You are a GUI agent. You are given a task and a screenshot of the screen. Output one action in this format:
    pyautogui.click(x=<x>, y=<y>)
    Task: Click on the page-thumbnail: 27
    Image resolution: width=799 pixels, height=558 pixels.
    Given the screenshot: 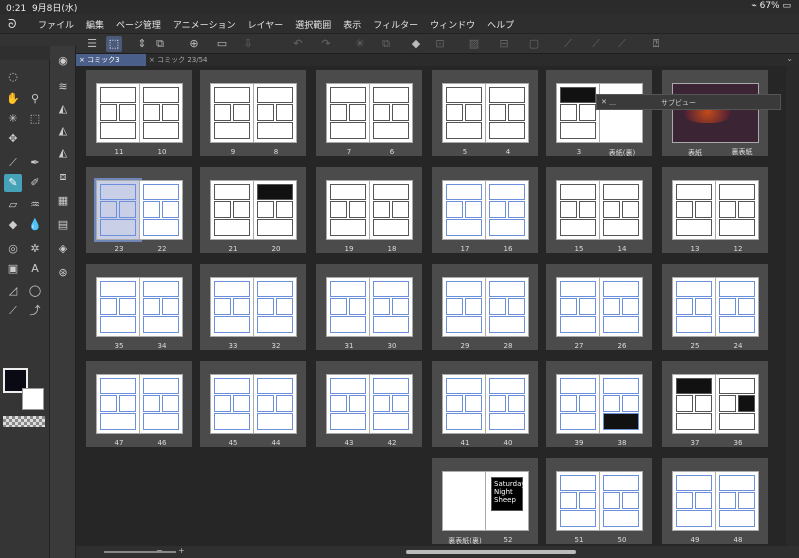 What is the action you would take?
    pyautogui.click(x=578, y=313)
    